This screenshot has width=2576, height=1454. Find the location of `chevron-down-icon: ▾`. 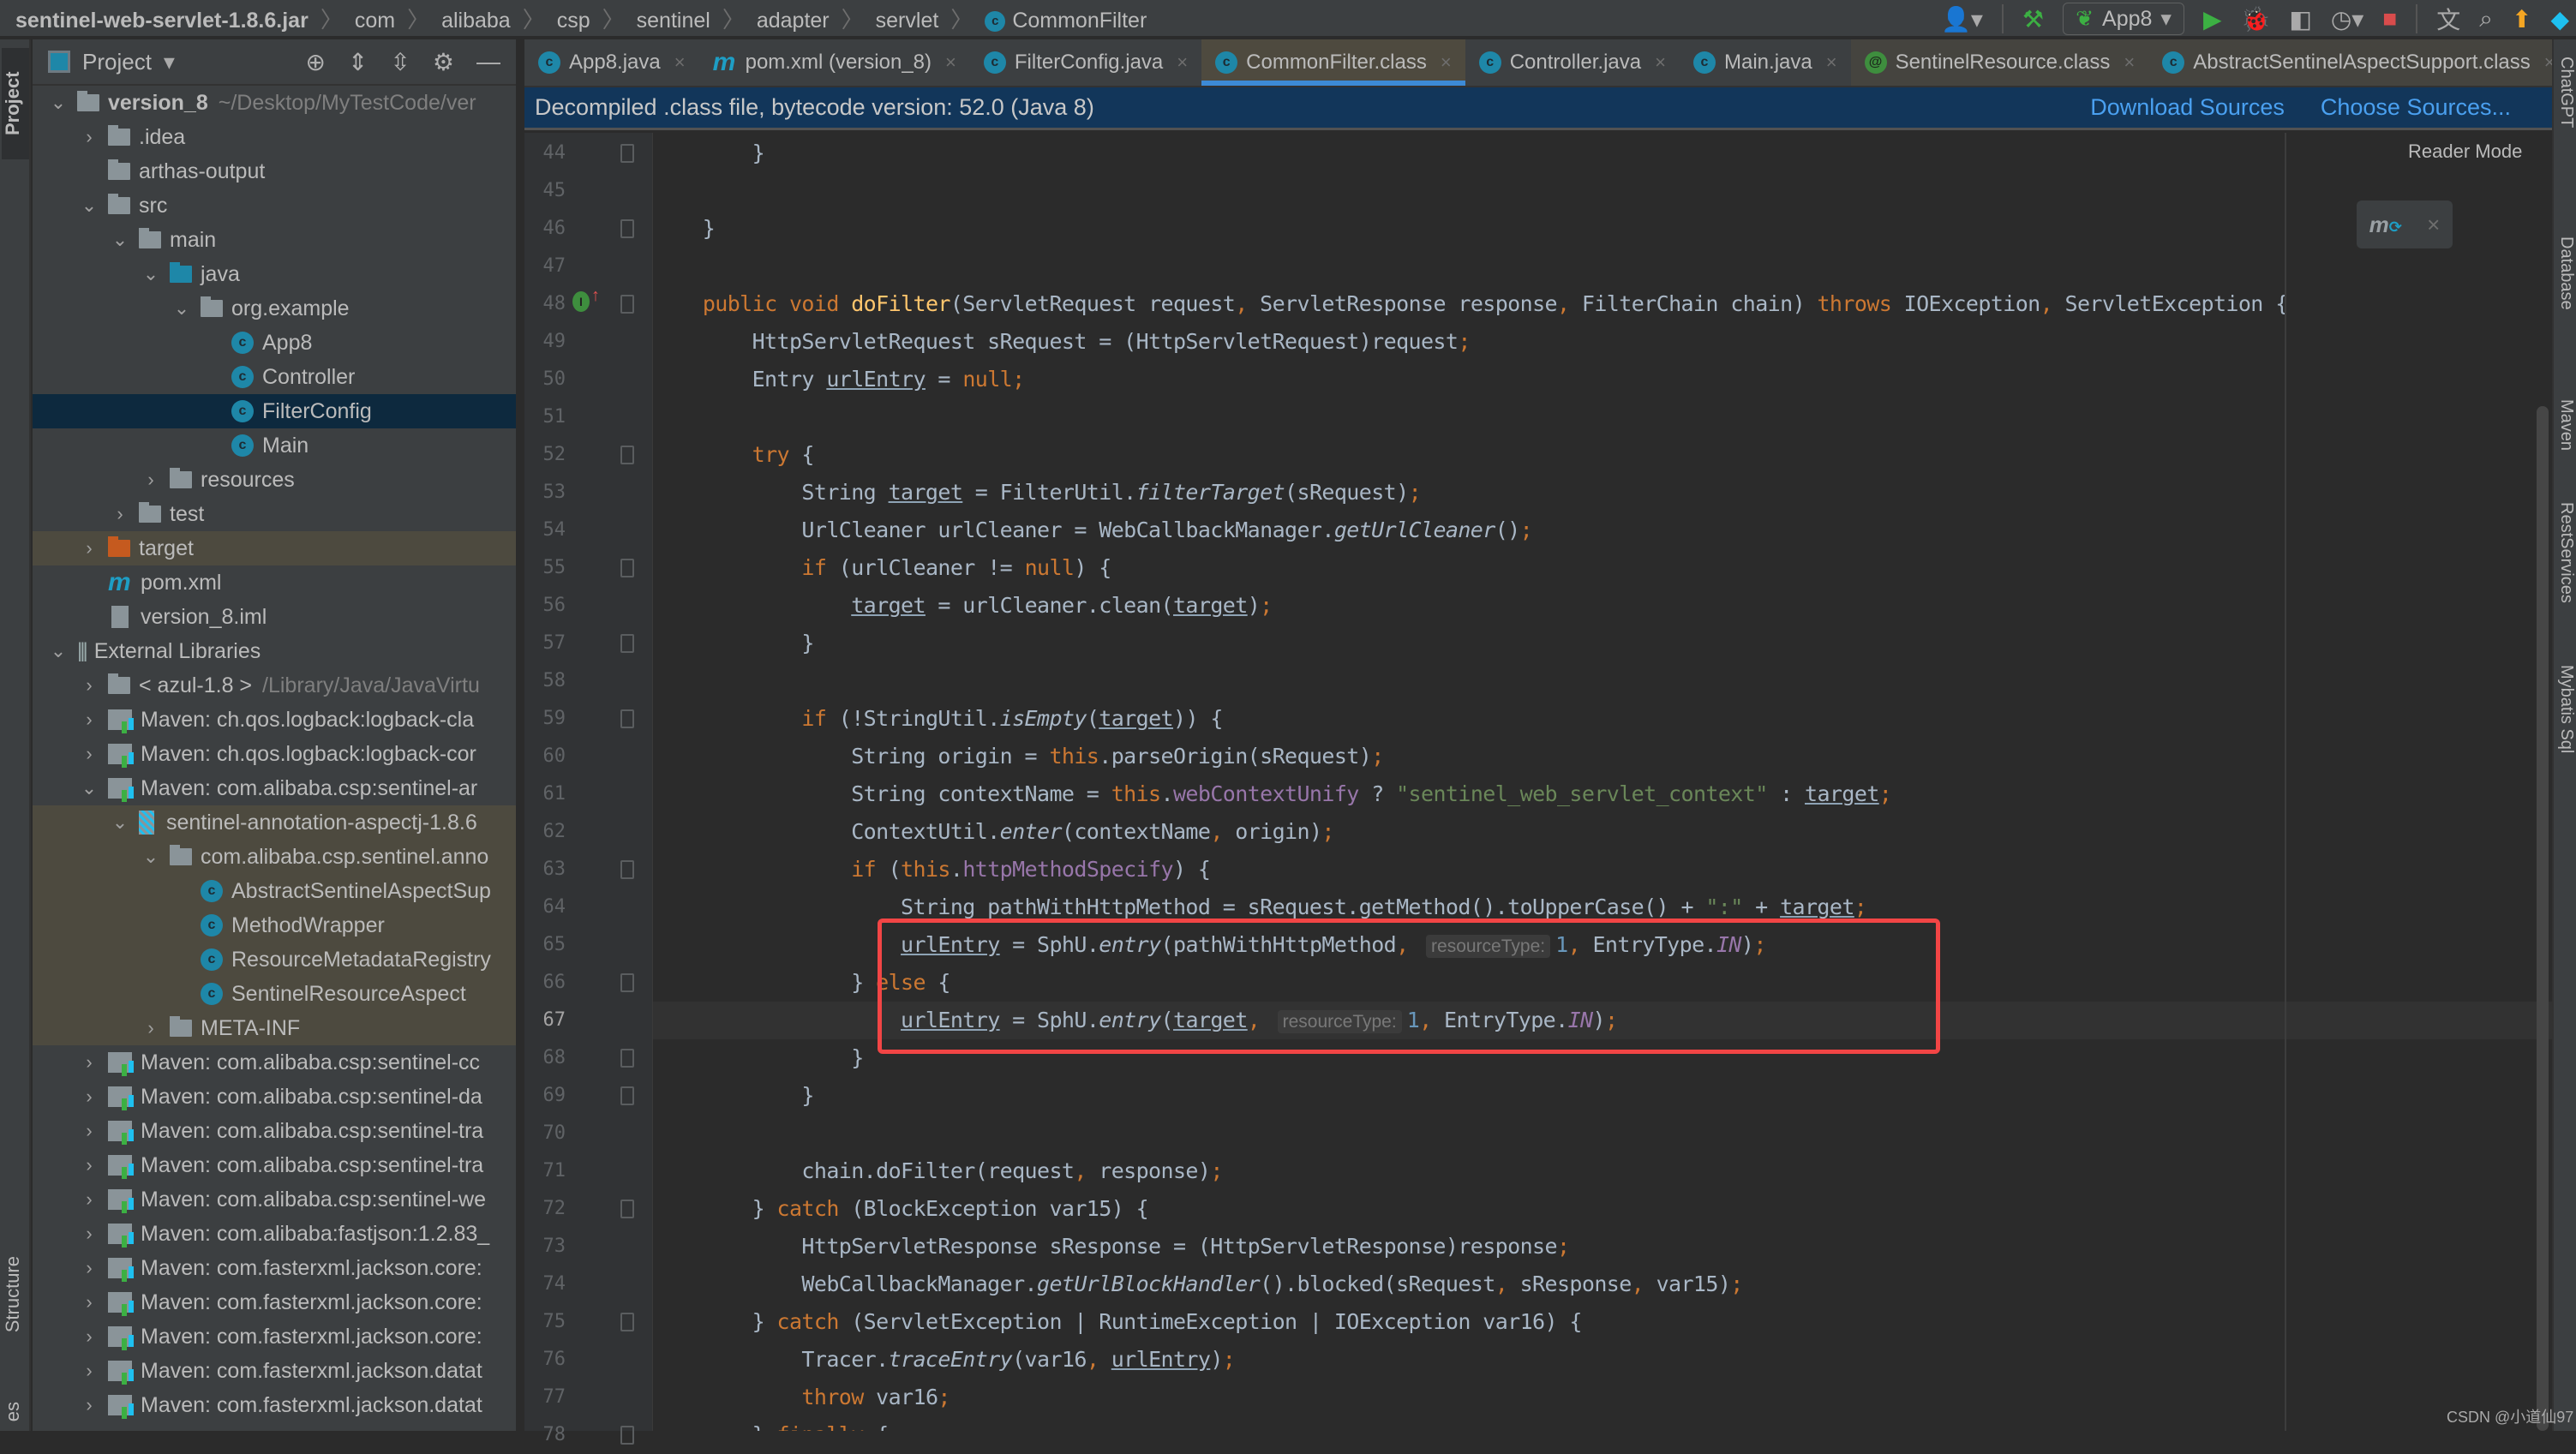

chevron-down-icon: ▾ is located at coordinates (169, 62).